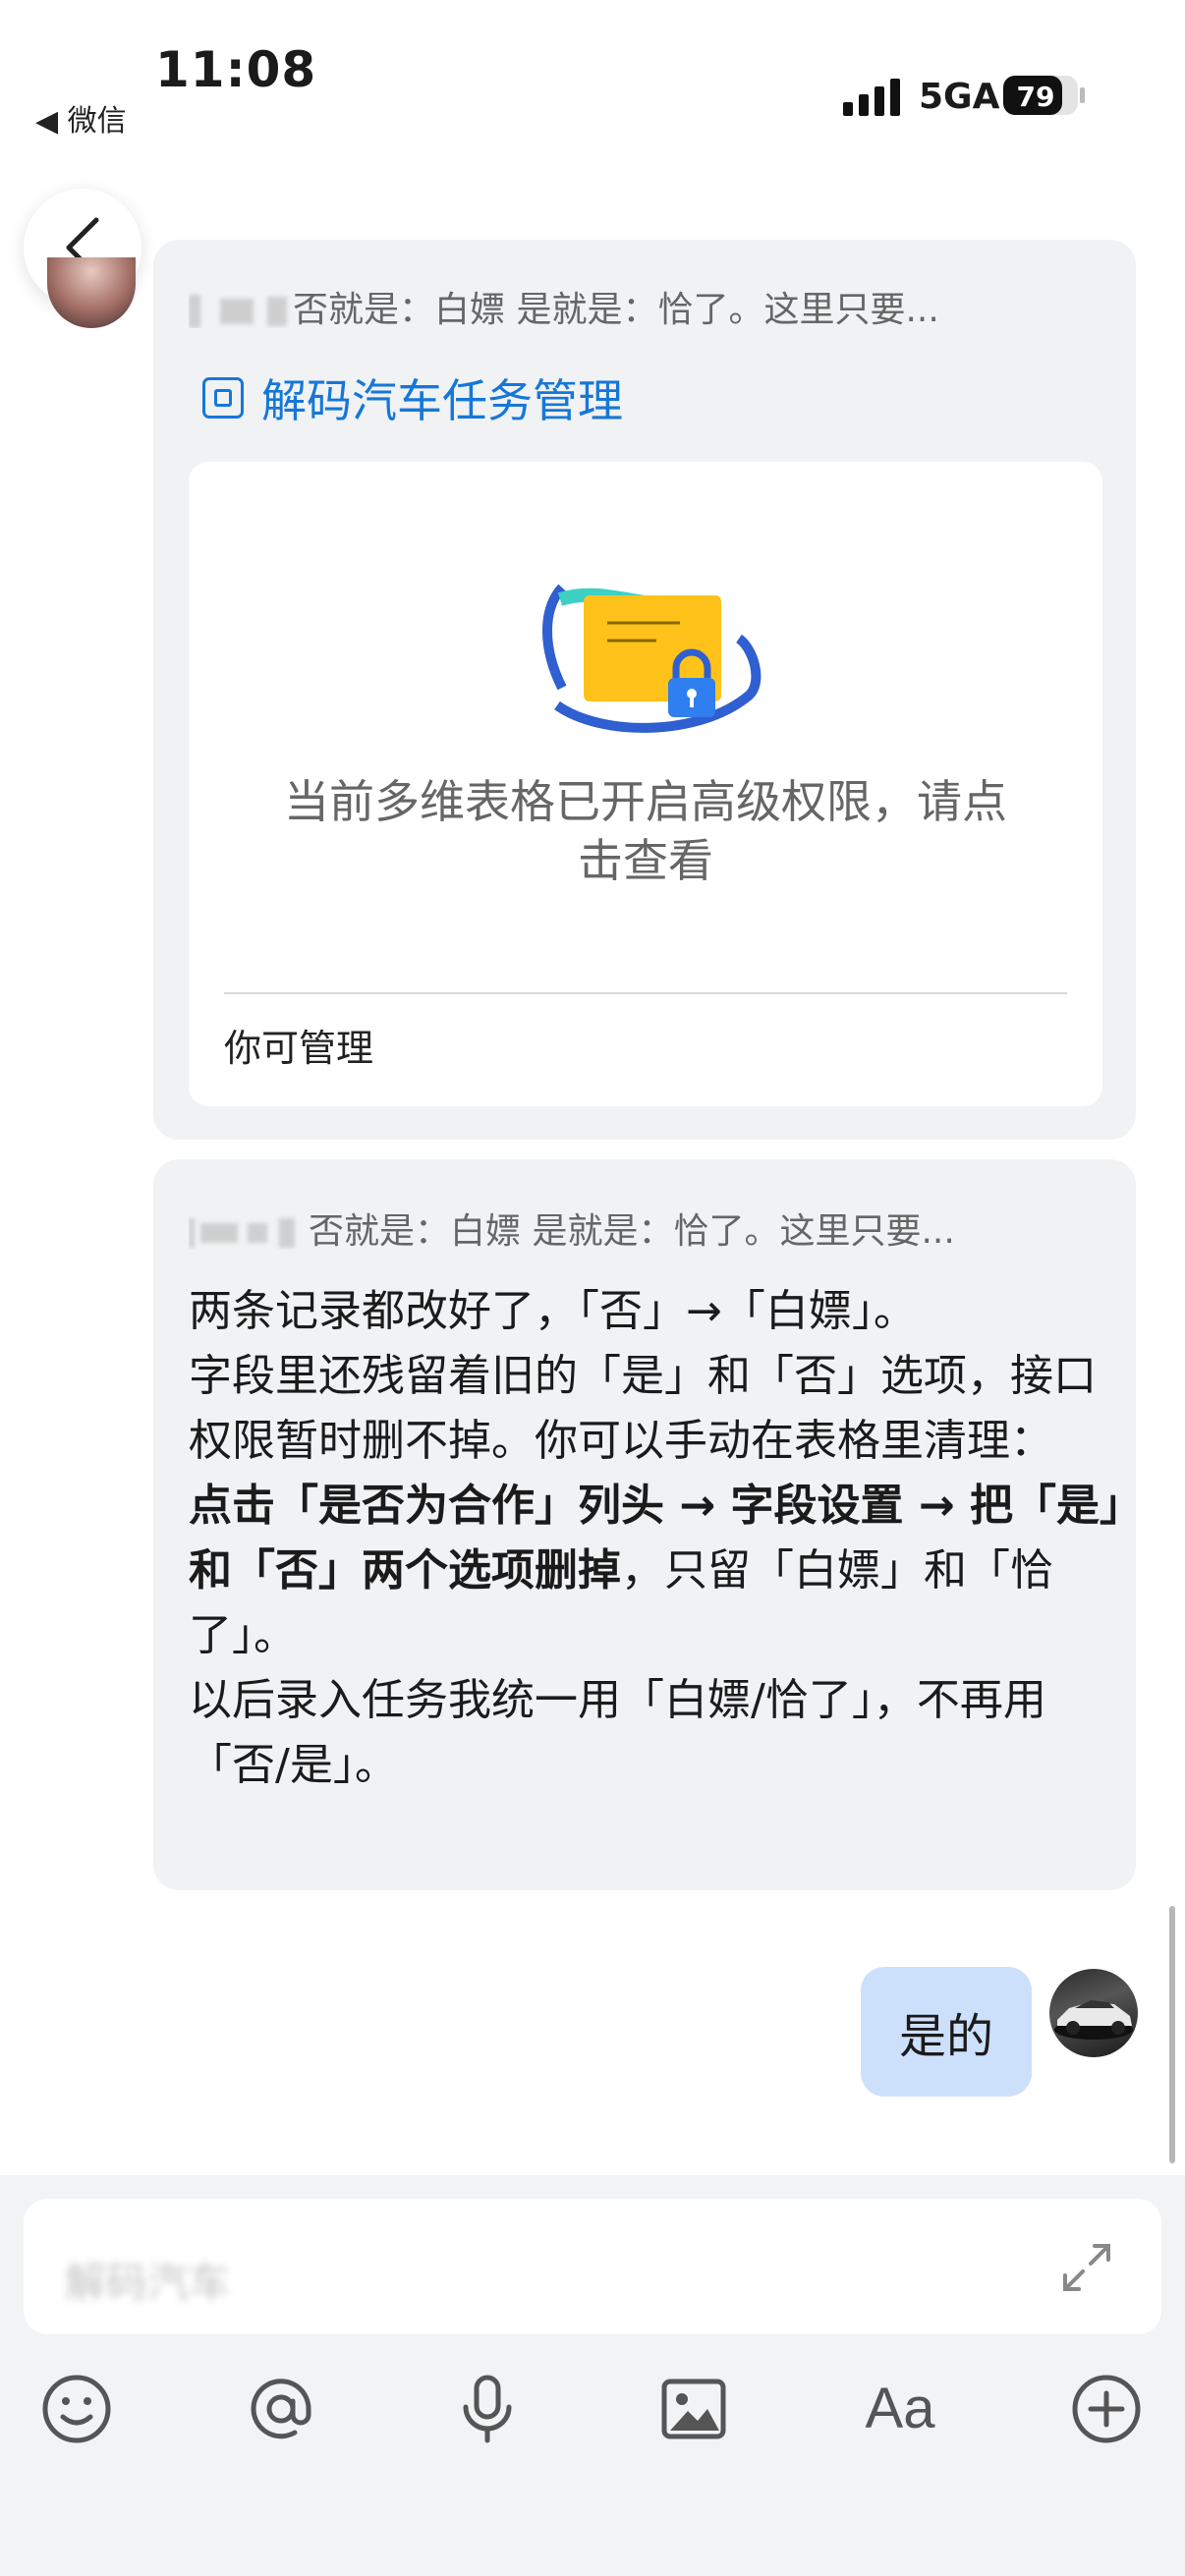  What do you see at coordinates (1093, 2020) in the screenshot?
I see `car-avatar-icon` at bounding box center [1093, 2020].